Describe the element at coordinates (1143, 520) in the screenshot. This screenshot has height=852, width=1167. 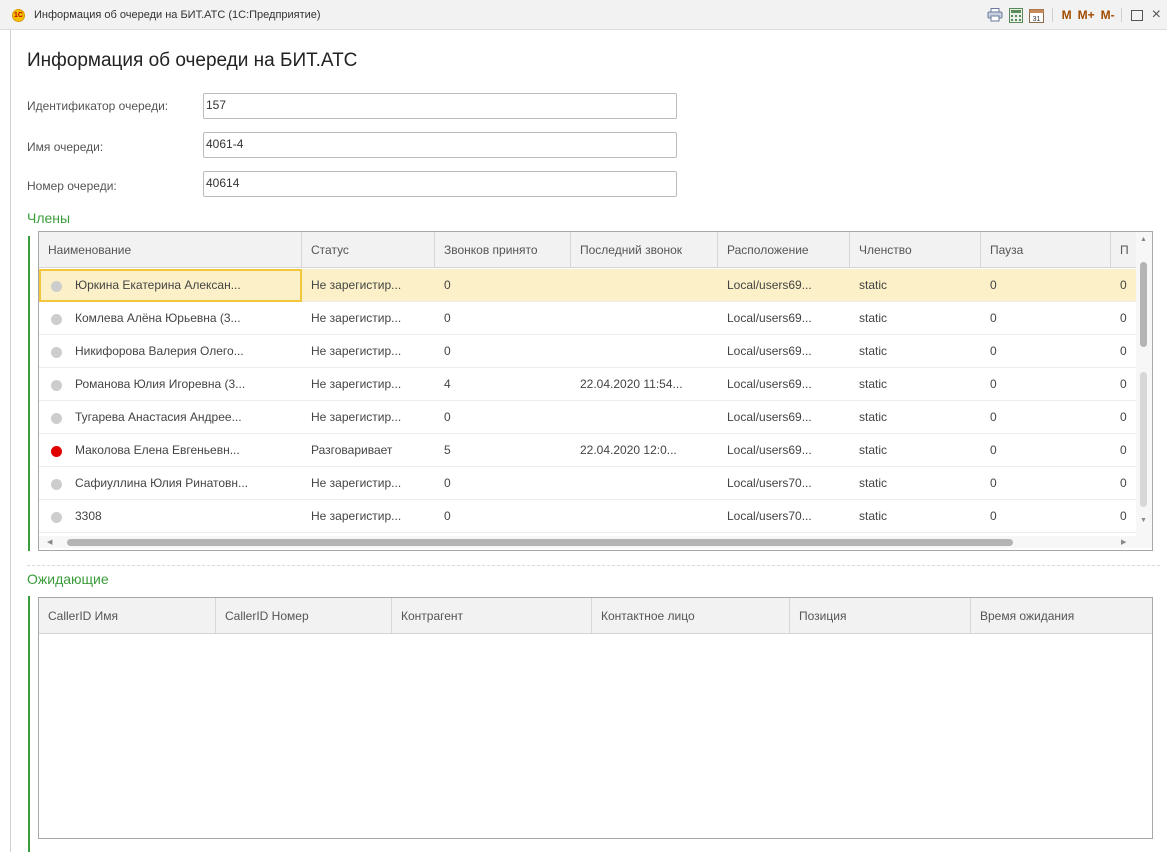
I see `scroll-down-arrow-icon: ▼` at that location.